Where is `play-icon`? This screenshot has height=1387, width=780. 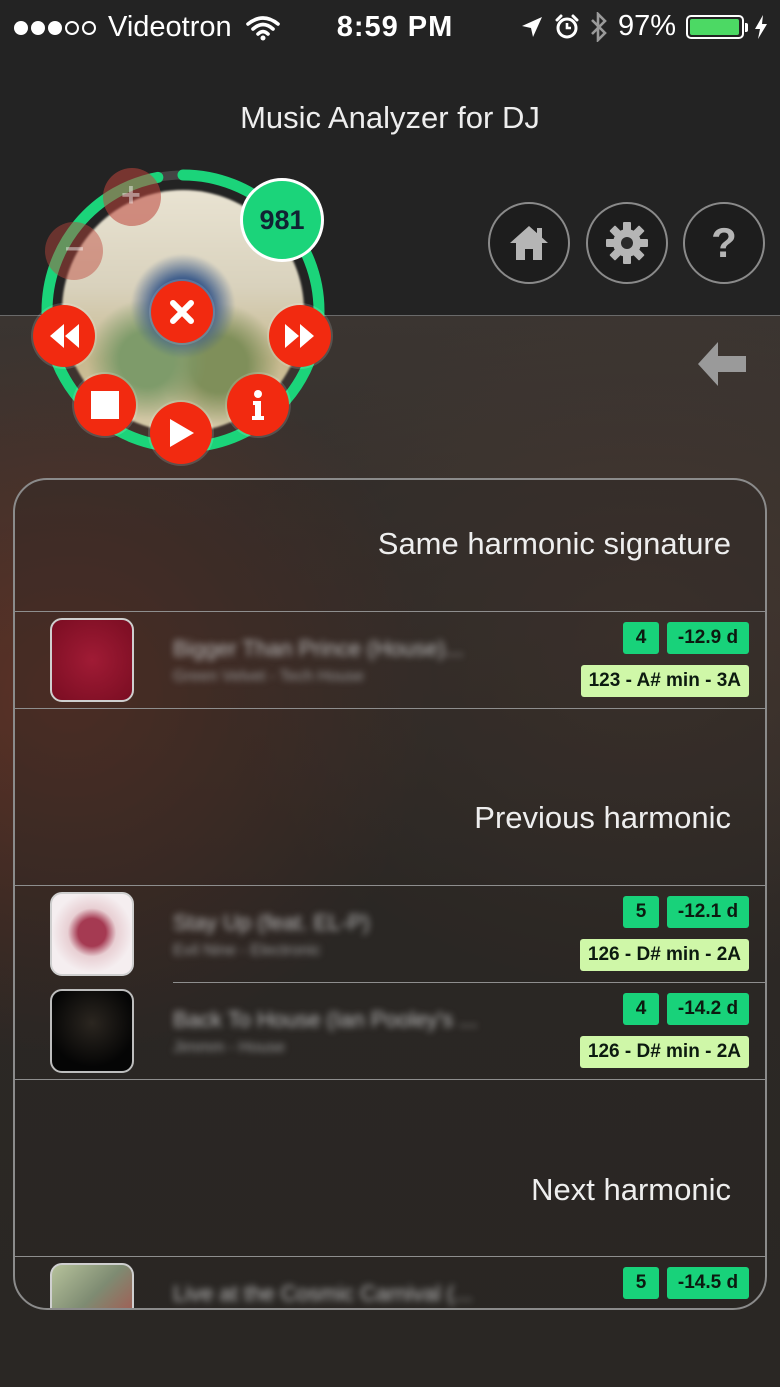 play-icon is located at coordinates (182, 433).